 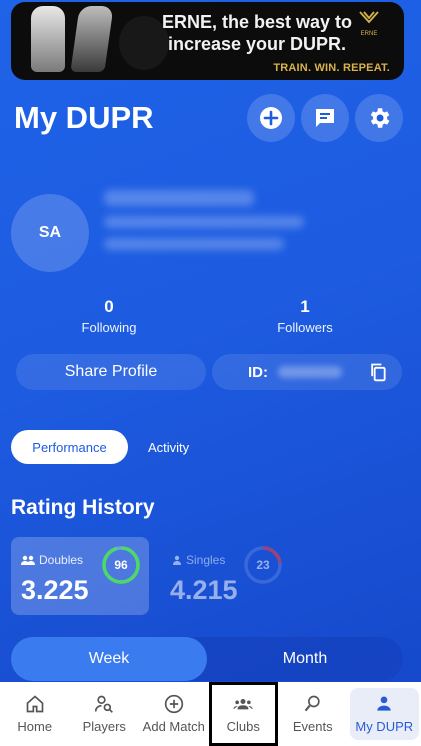 I want to click on singles-label: Singles, so click(x=198, y=560).